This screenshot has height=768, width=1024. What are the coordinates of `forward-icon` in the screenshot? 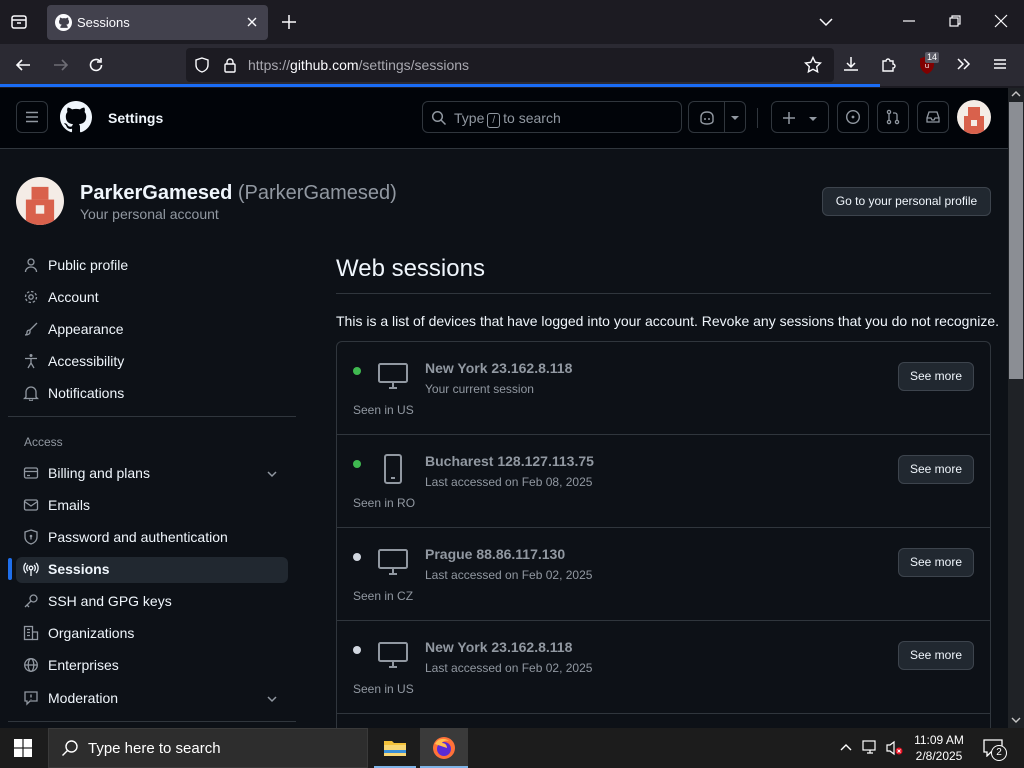 It's located at (61, 65).